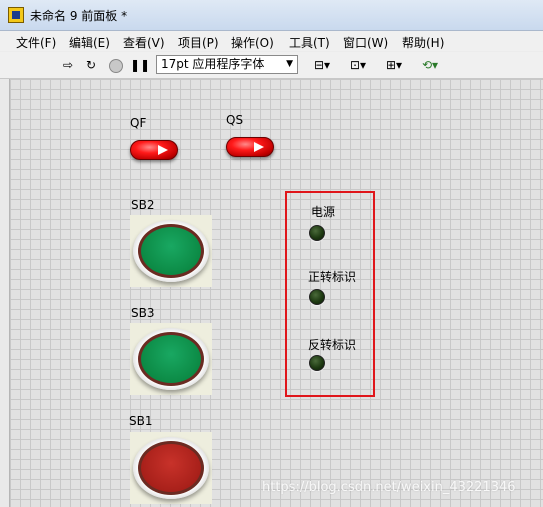 This screenshot has height=507, width=543. I want to click on sb3-button-ring, so click(171, 359).